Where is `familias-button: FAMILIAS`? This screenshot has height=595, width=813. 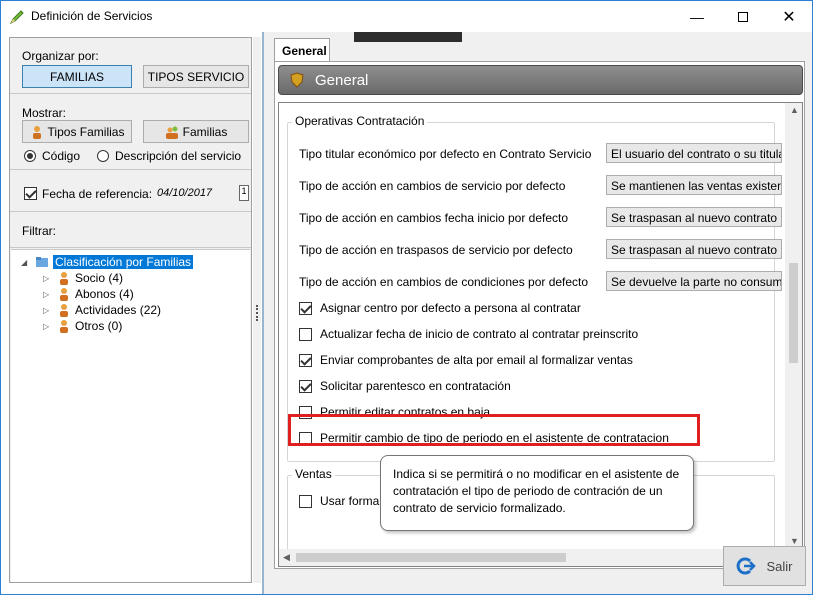 familias-button: FAMILIAS is located at coordinates (77, 76).